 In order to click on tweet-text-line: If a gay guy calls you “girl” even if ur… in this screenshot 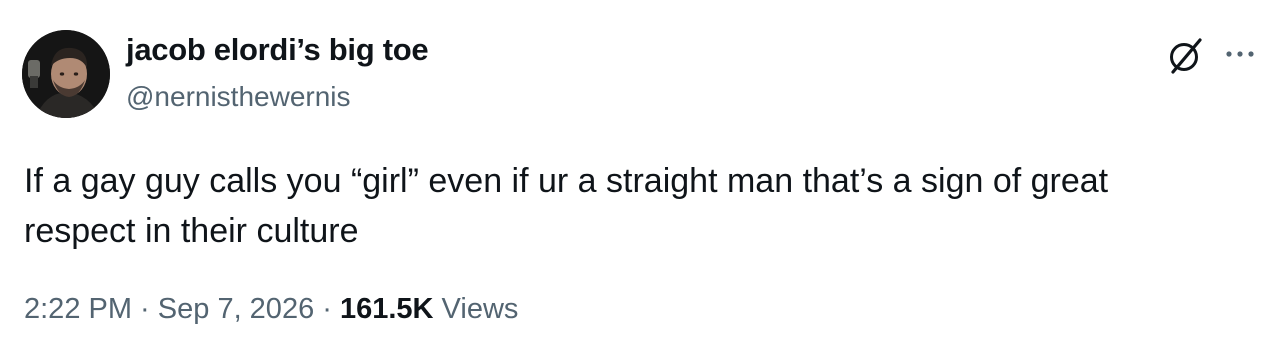, I will do `click(566, 181)`.